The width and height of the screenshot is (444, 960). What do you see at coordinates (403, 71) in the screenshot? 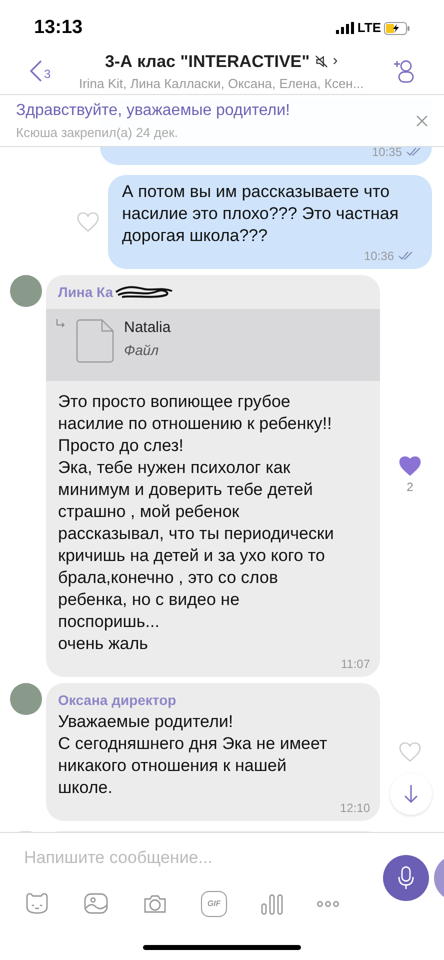
I see `add-person-icon` at bounding box center [403, 71].